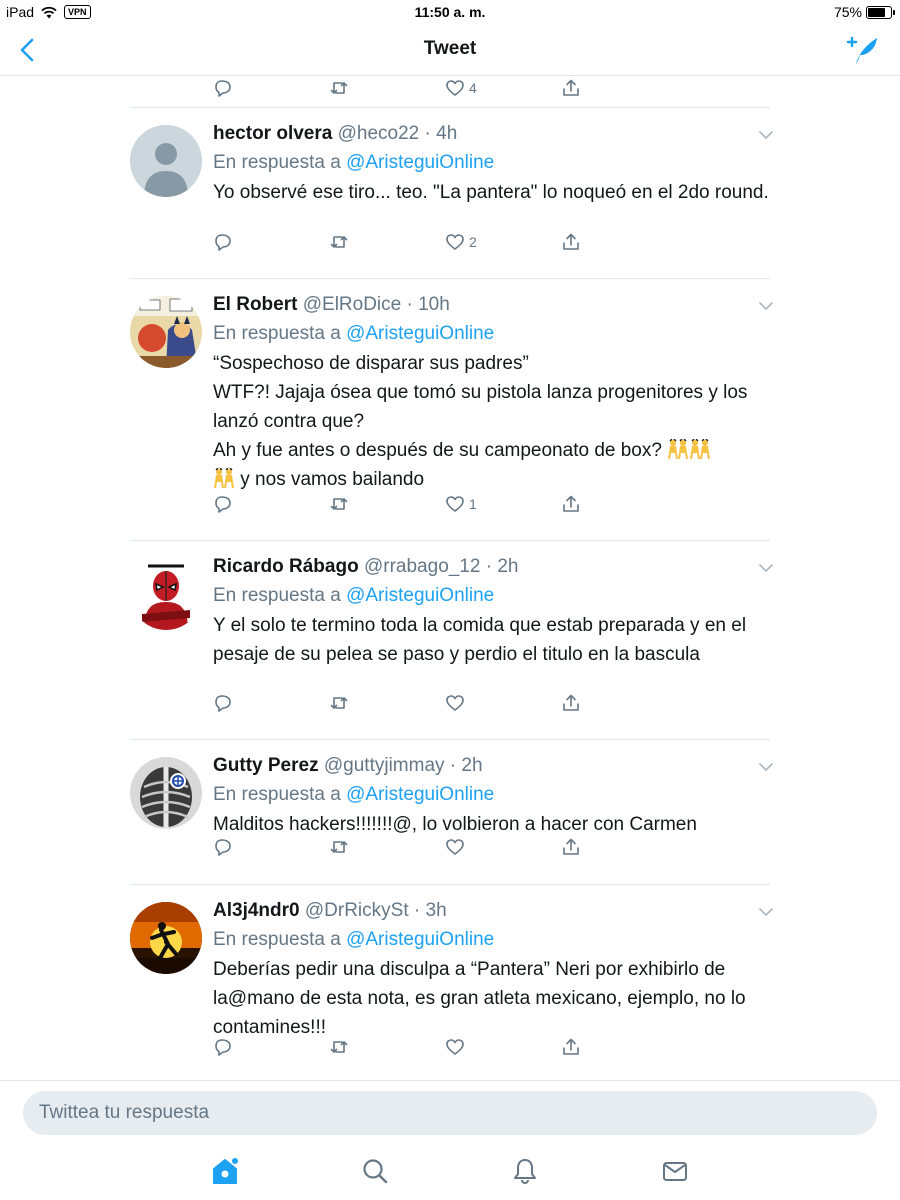 The image size is (900, 1200). What do you see at coordinates (493, 766) in the screenshot?
I see `tweet-header: Gutty Perez @guttyjimmay · 2h` at bounding box center [493, 766].